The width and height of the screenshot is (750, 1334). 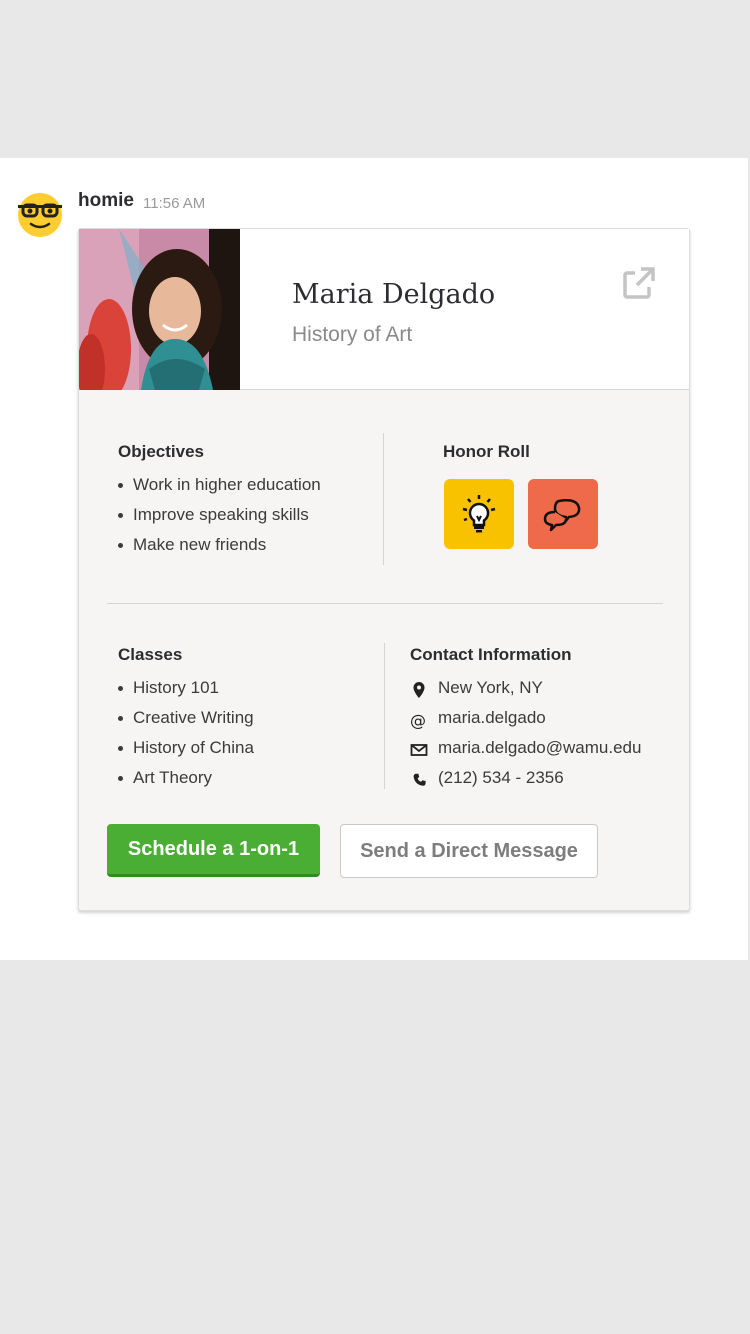 I want to click on message-author: homie, so click(x=106, y=201).